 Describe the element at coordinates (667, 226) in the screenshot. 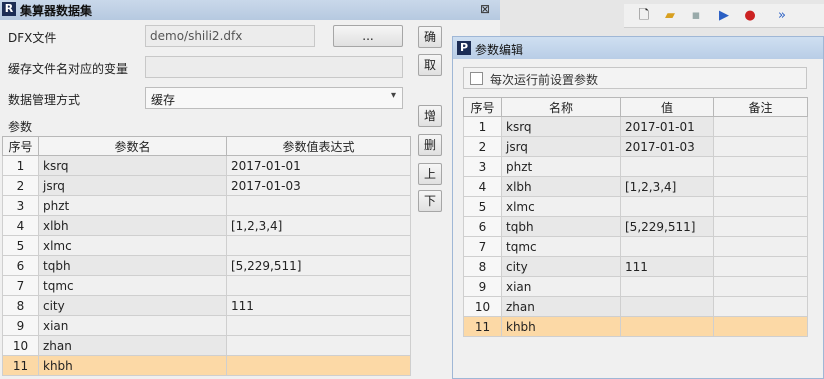

I see `param-value-cell: [5,229,511]` at that location.